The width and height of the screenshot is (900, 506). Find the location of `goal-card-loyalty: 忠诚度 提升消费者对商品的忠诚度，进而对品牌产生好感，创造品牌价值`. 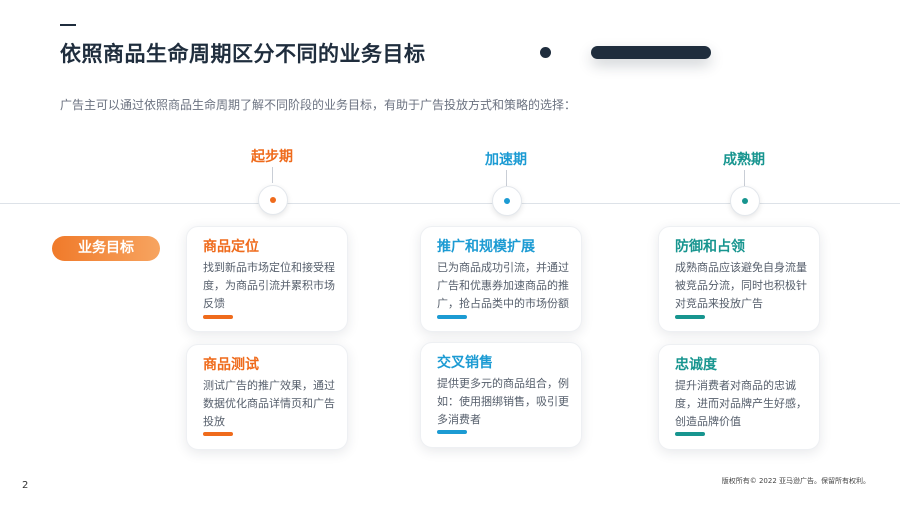

goal-card-loyalty: 忠诚度 提升消费者对商品的忠诚度，进而对品牌产生好感，创造品牌价值 is located at coordinates (739, 397).